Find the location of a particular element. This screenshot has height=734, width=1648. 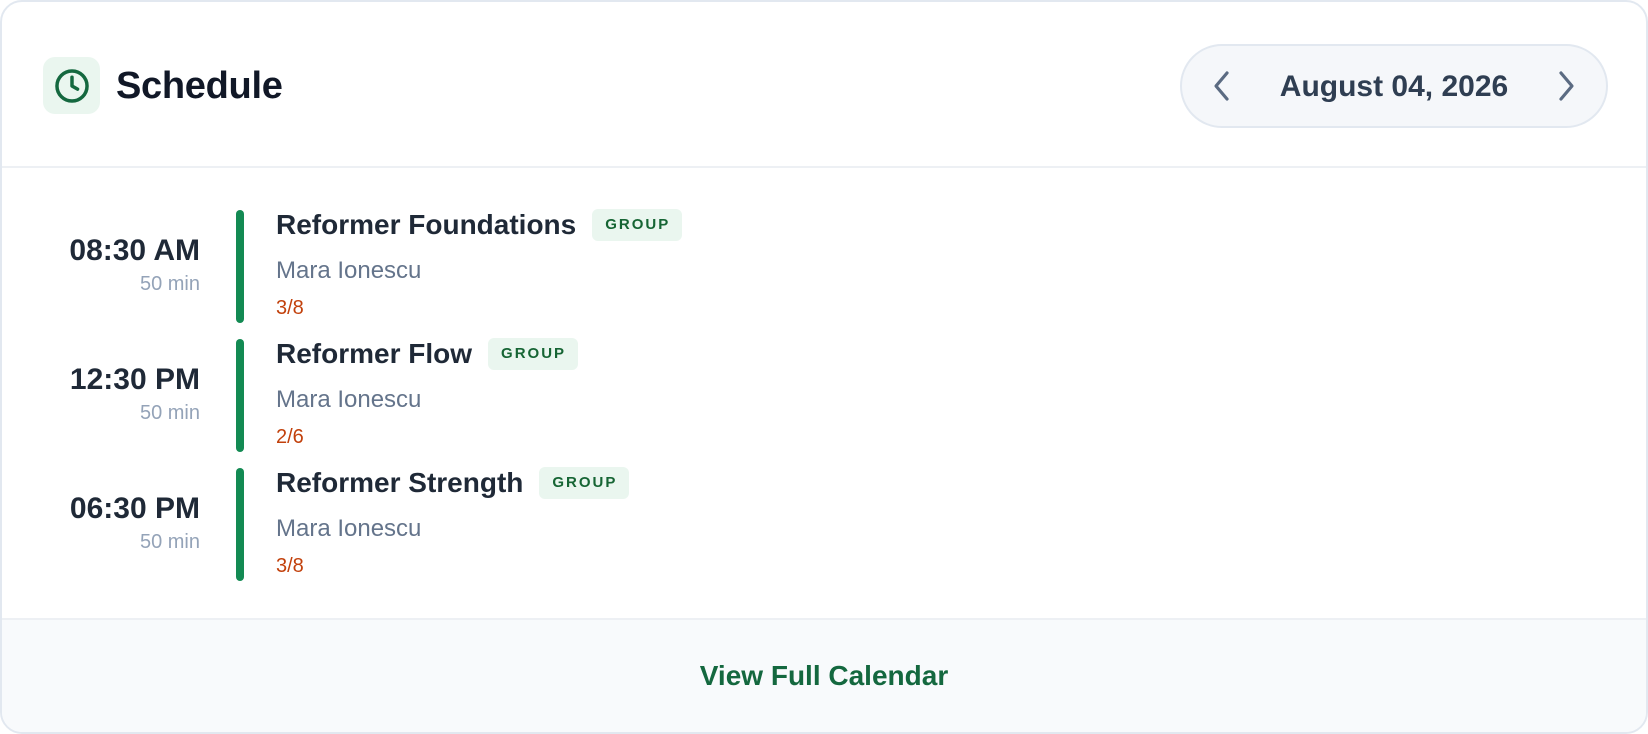

view-full-calendar-link: View Full Calendar is located at coordinates (824, 676).